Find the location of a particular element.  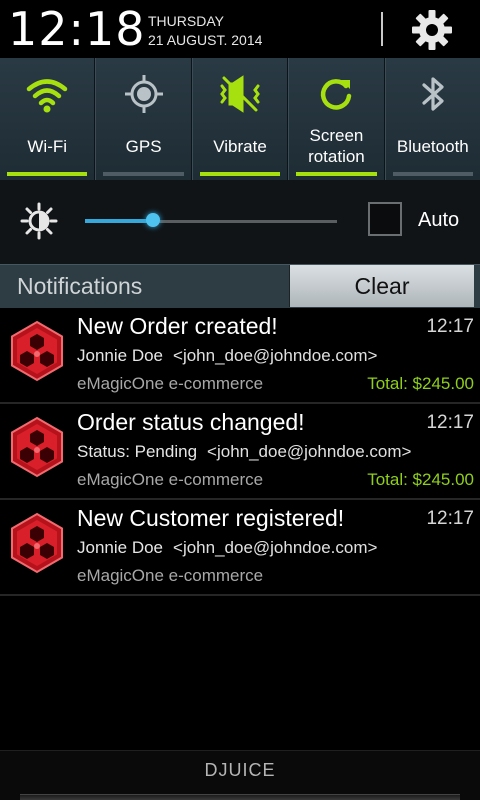

screen-rotation-label: Screen rotation is located at coordinates (336, 146).